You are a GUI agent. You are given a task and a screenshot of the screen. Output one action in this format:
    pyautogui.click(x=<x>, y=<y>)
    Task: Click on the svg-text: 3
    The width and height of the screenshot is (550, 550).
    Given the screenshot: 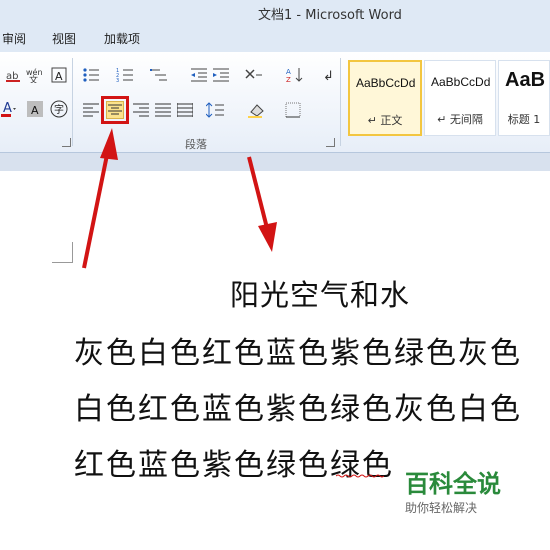 What is the action you would take?
    pyautogui.click(x=117, y=80)
    